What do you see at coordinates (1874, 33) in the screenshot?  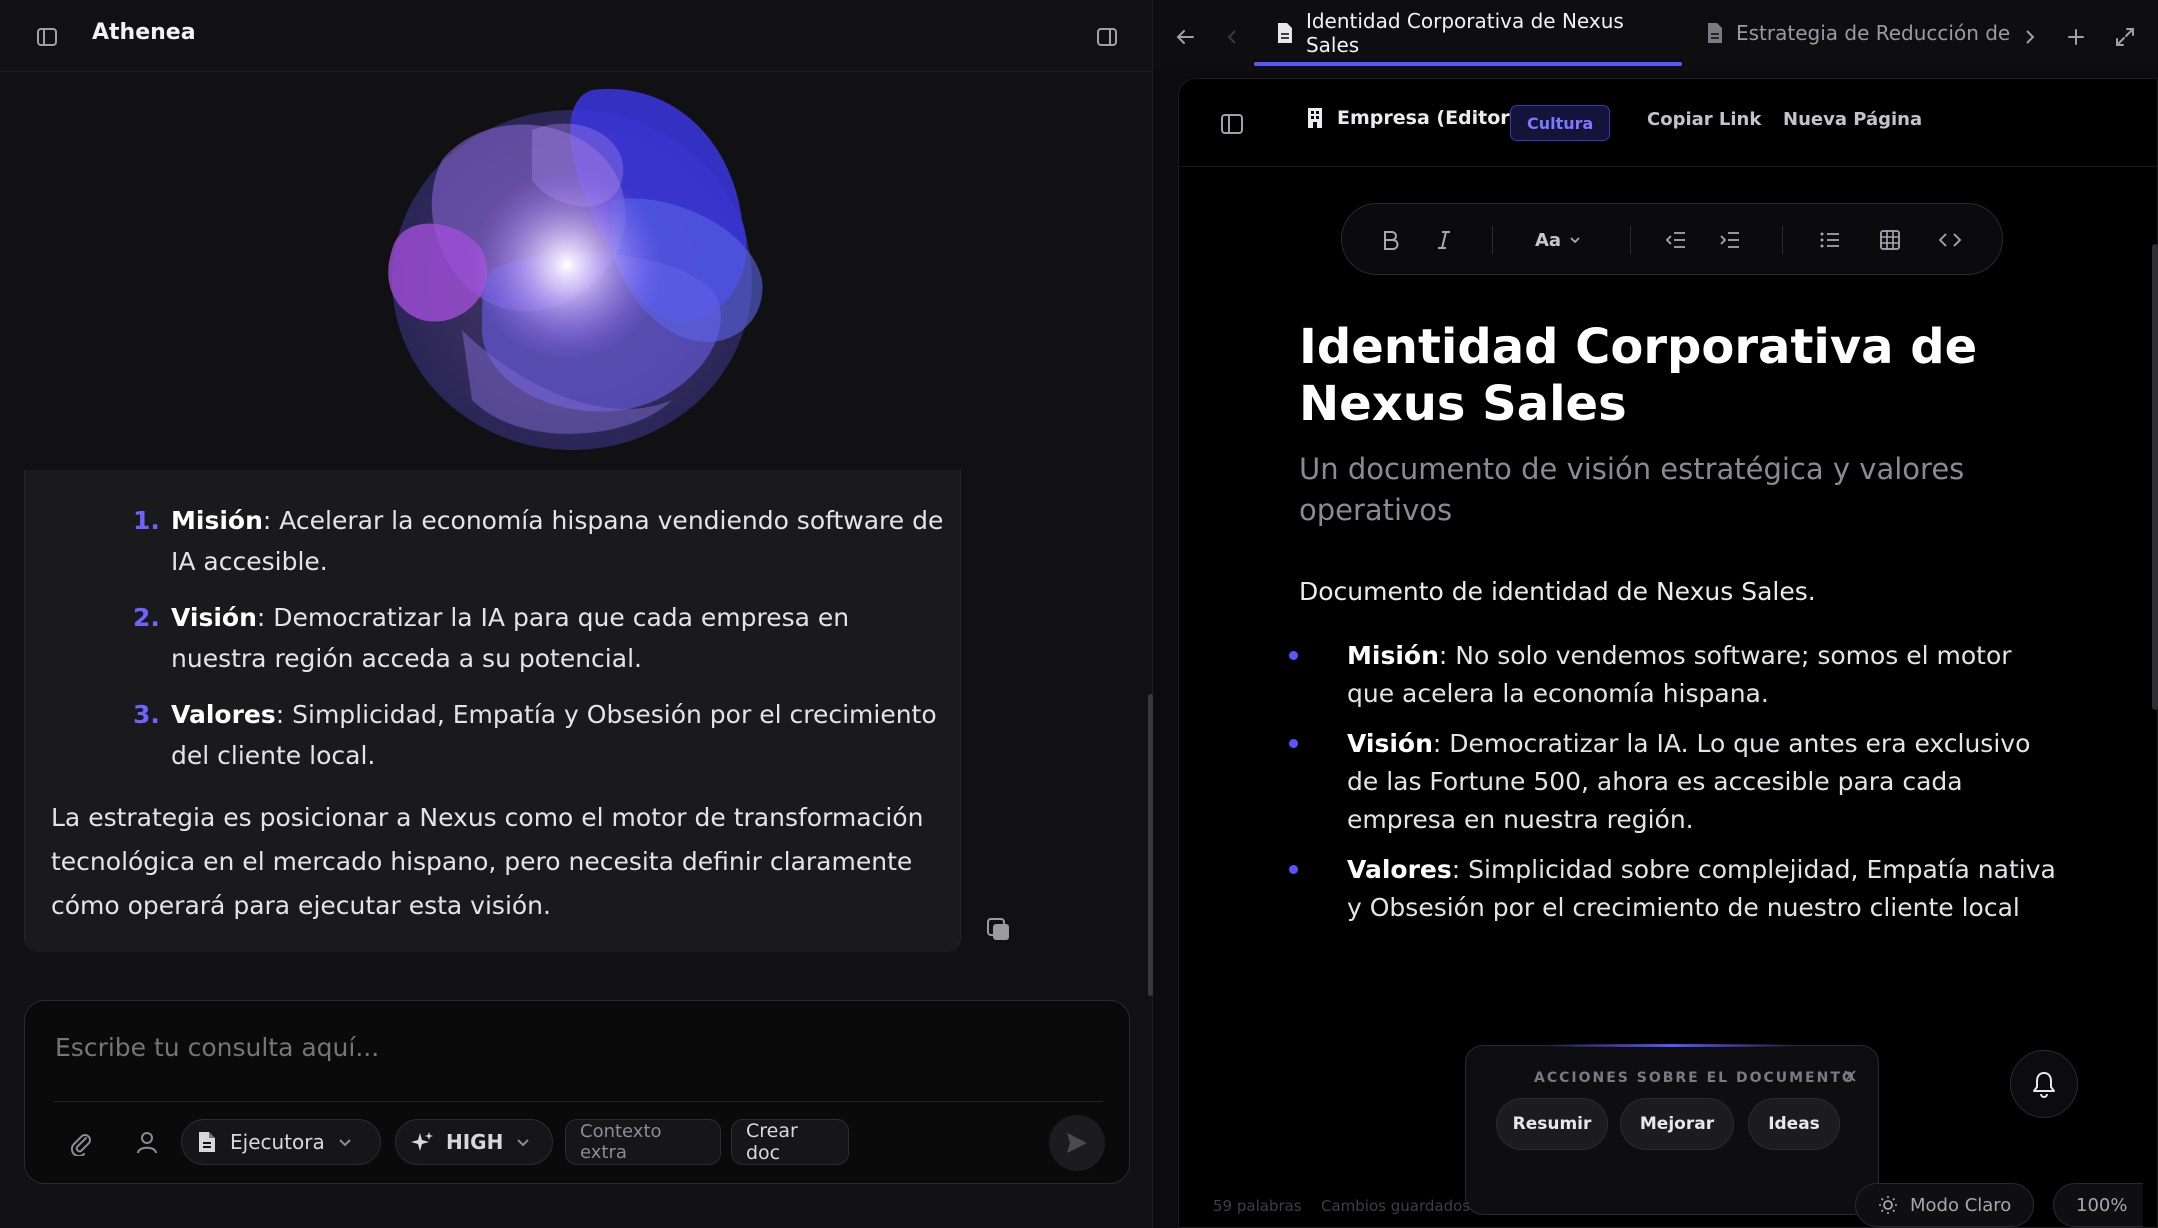 I see `tab-label: Estrategia de Reducción de Errores` at bounding box center [1874, 33].